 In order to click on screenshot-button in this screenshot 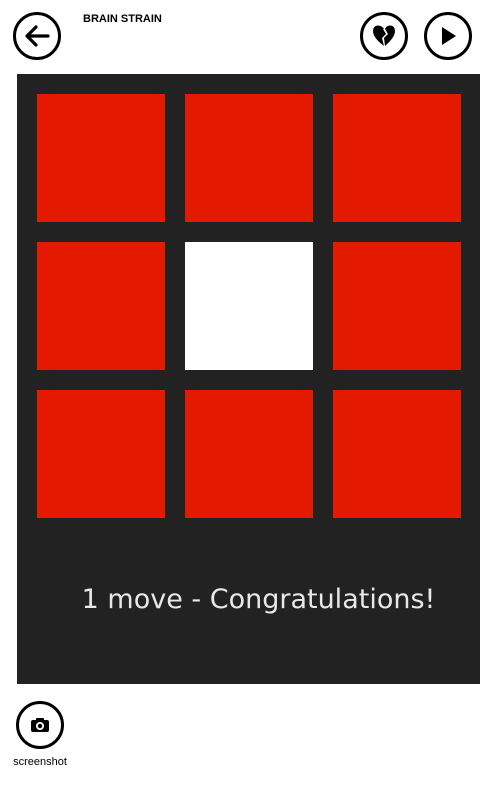, I will do `click(40, 725)`.